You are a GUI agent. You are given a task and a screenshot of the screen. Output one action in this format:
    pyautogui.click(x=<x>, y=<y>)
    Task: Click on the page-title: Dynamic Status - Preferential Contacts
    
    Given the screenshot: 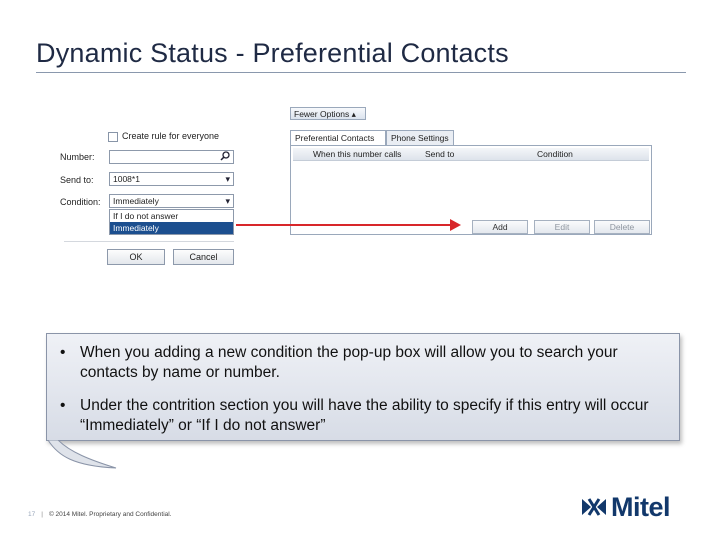 What is the action you would take?
    pyautogui.click(x=272, y=53)
    